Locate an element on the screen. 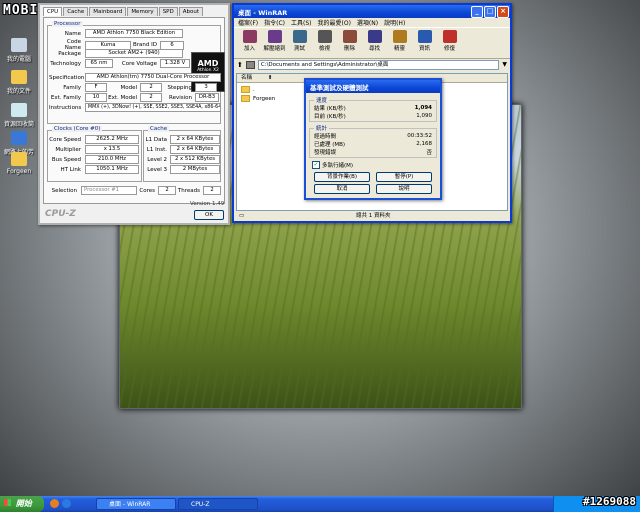  ext-family-label: Ext. Family is located at coordinates (65, 97).